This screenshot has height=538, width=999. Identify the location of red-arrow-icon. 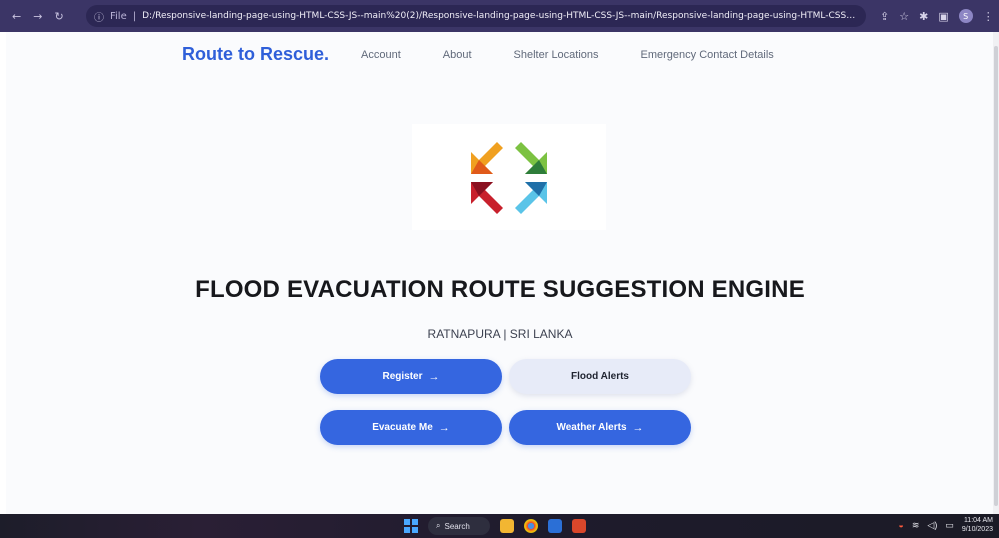
(487, 198).